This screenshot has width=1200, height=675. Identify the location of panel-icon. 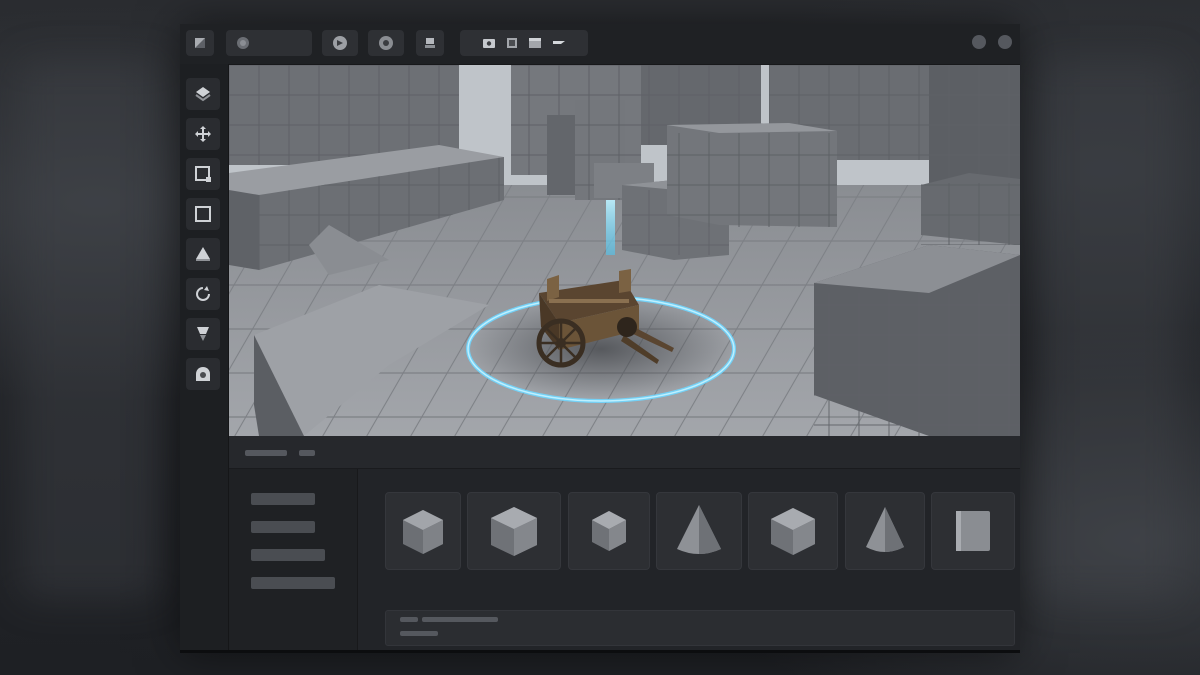
(973, 531).